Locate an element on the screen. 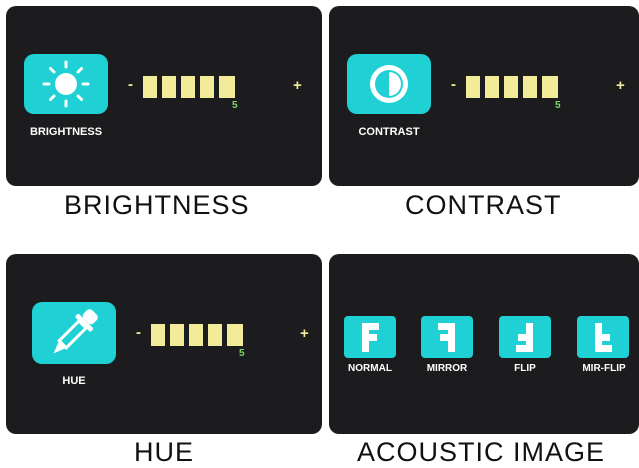  hue-tile-label: HUE is located at coordinates (74, 381).